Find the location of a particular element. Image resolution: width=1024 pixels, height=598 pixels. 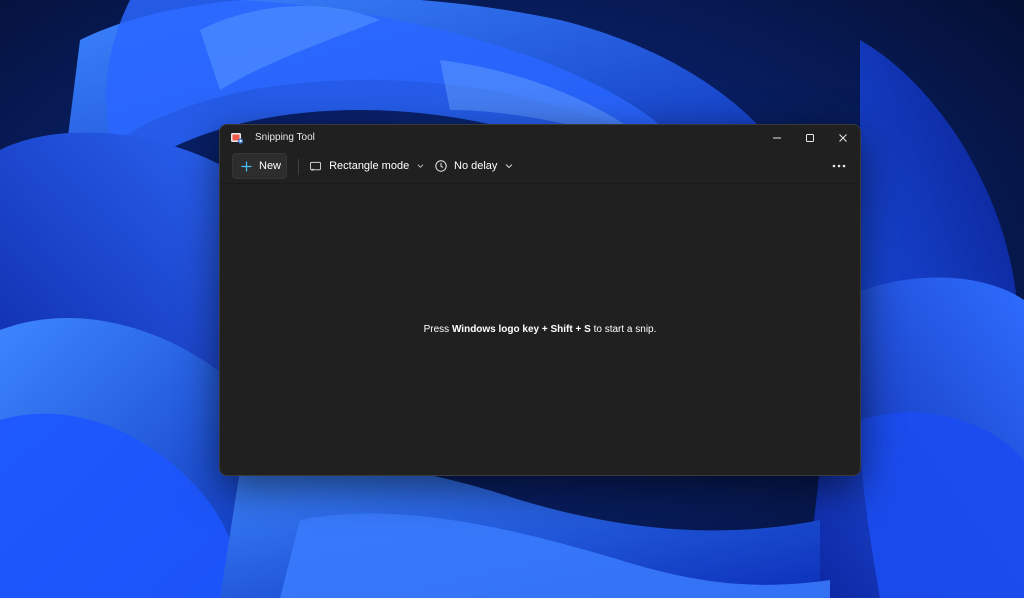

snipping-tool-icon is located at coordinates (237, 138).